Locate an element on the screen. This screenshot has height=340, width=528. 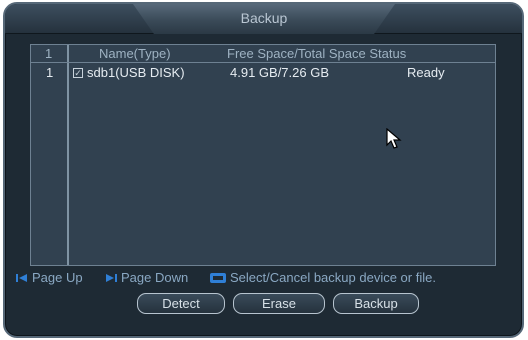
row-checkbox: ✓ is located at coordinates (78, 73).